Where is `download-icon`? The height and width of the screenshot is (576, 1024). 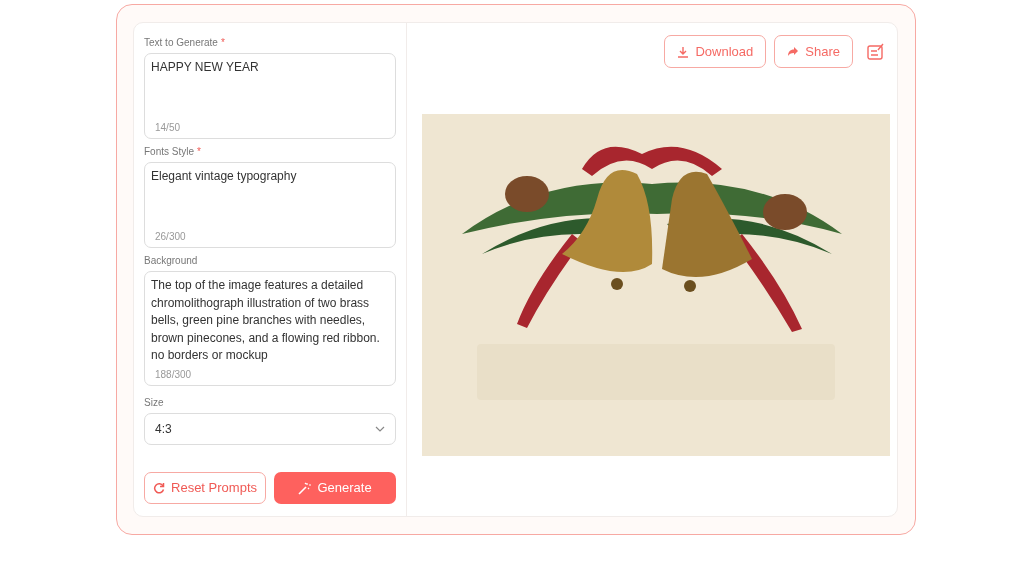
download-icon is located at coordinates (683, 51).